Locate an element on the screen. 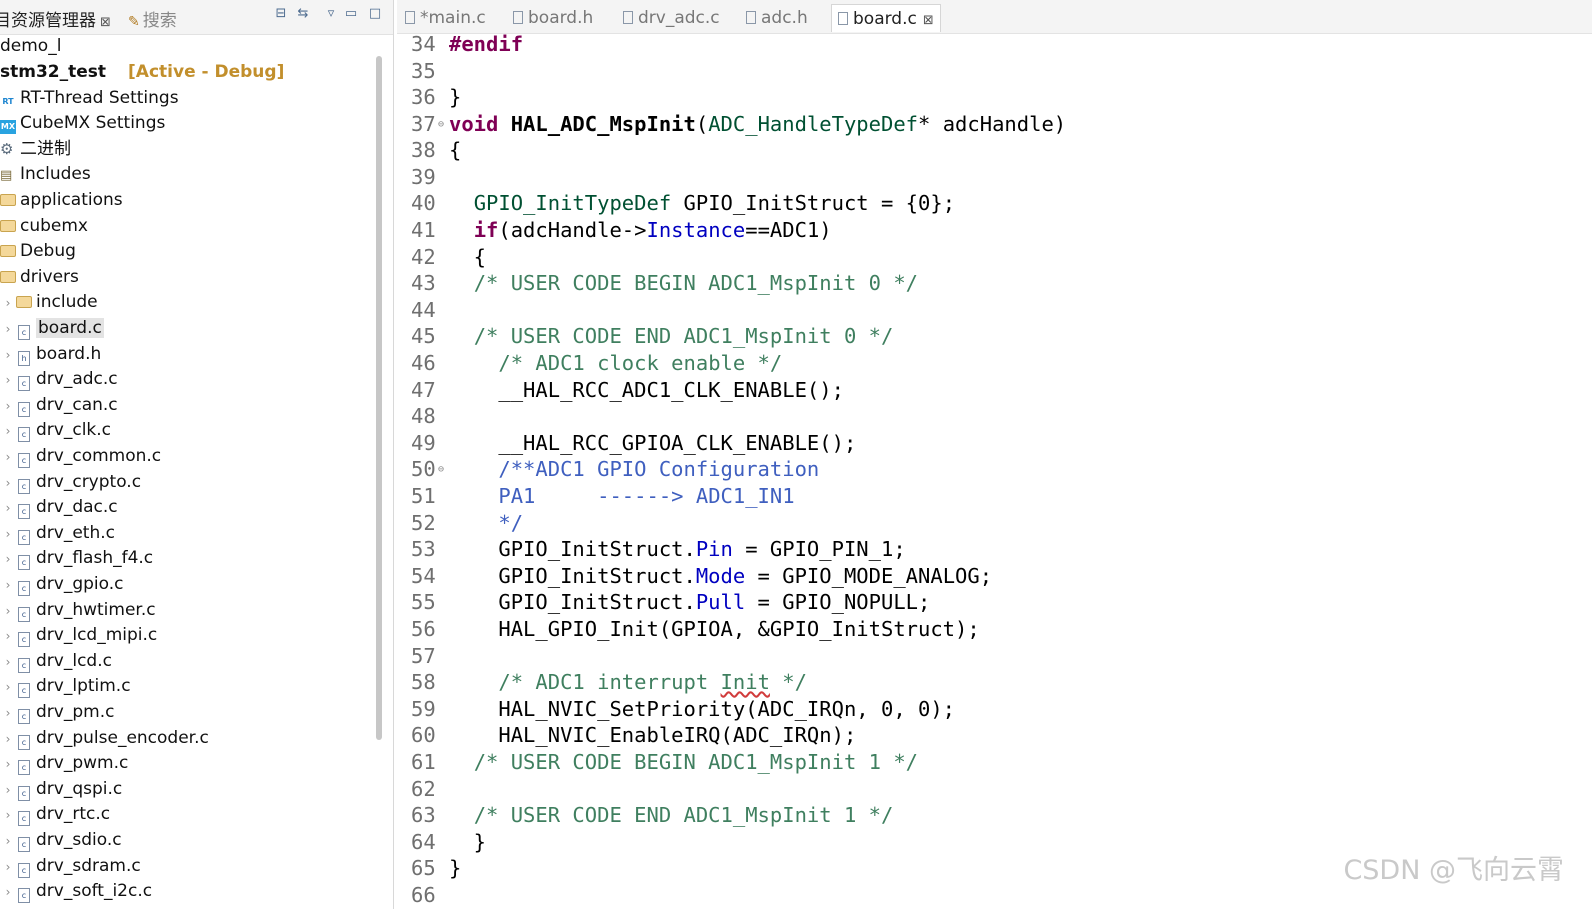 The width and height of the screenshot is (1592, 909). tree-item-label: stm32_test is located at coordinates (53, 72).